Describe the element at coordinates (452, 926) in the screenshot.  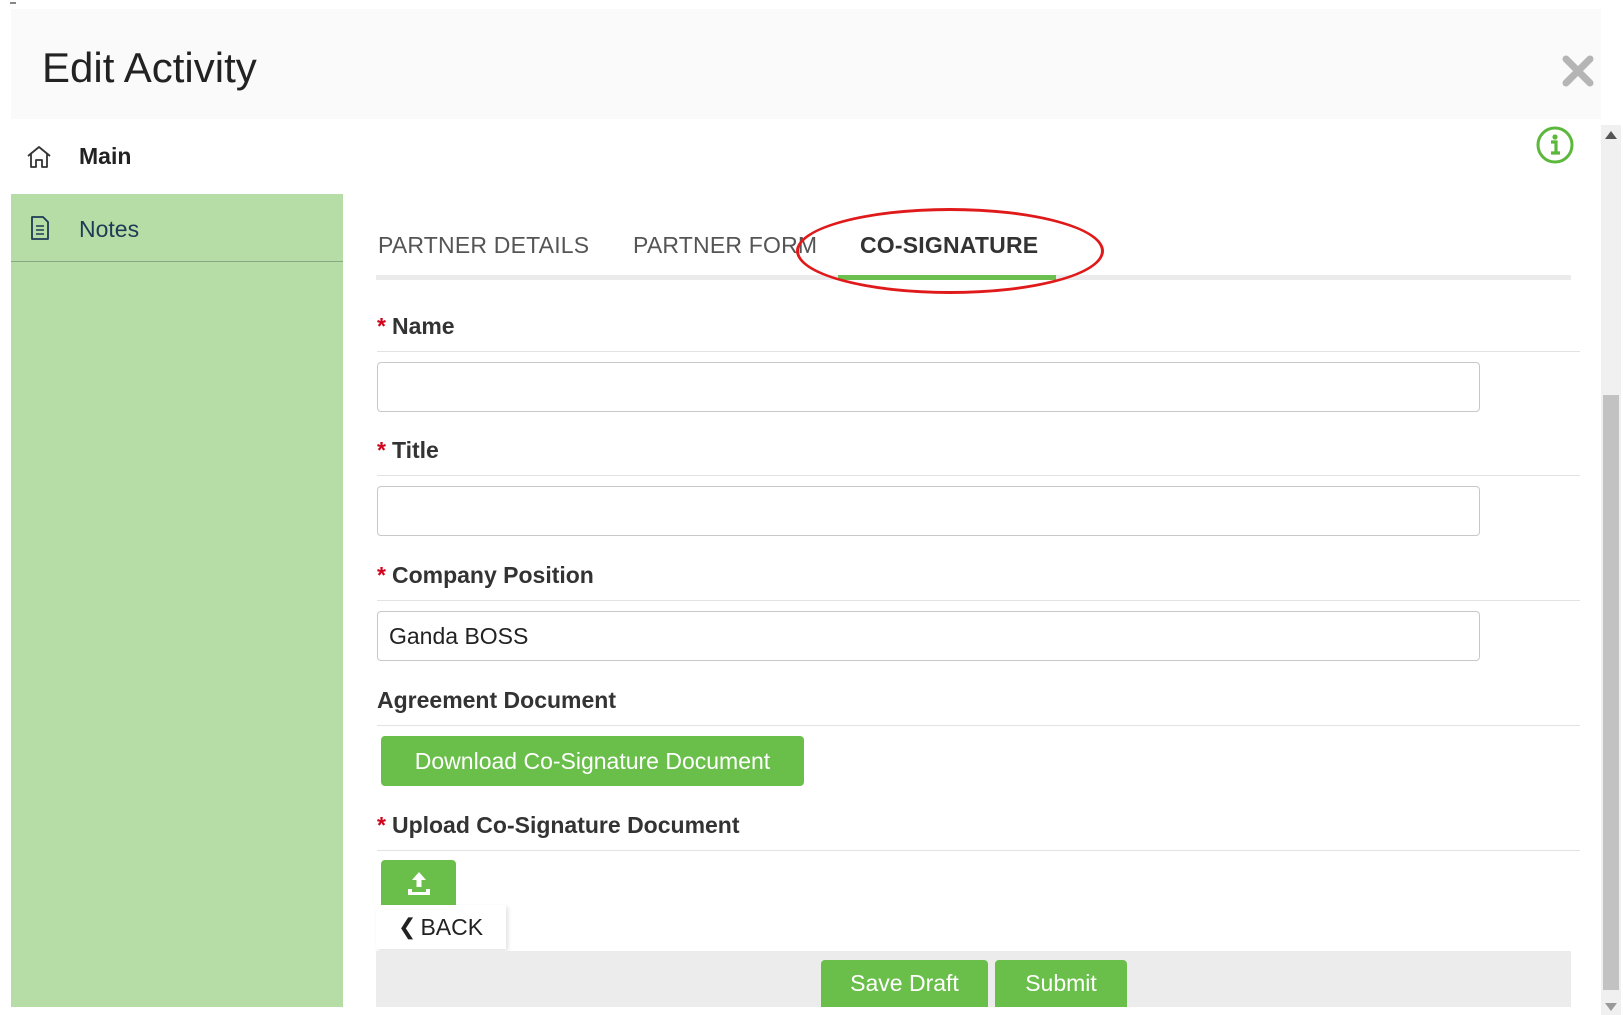
I see `back-label: BACK` at that location.